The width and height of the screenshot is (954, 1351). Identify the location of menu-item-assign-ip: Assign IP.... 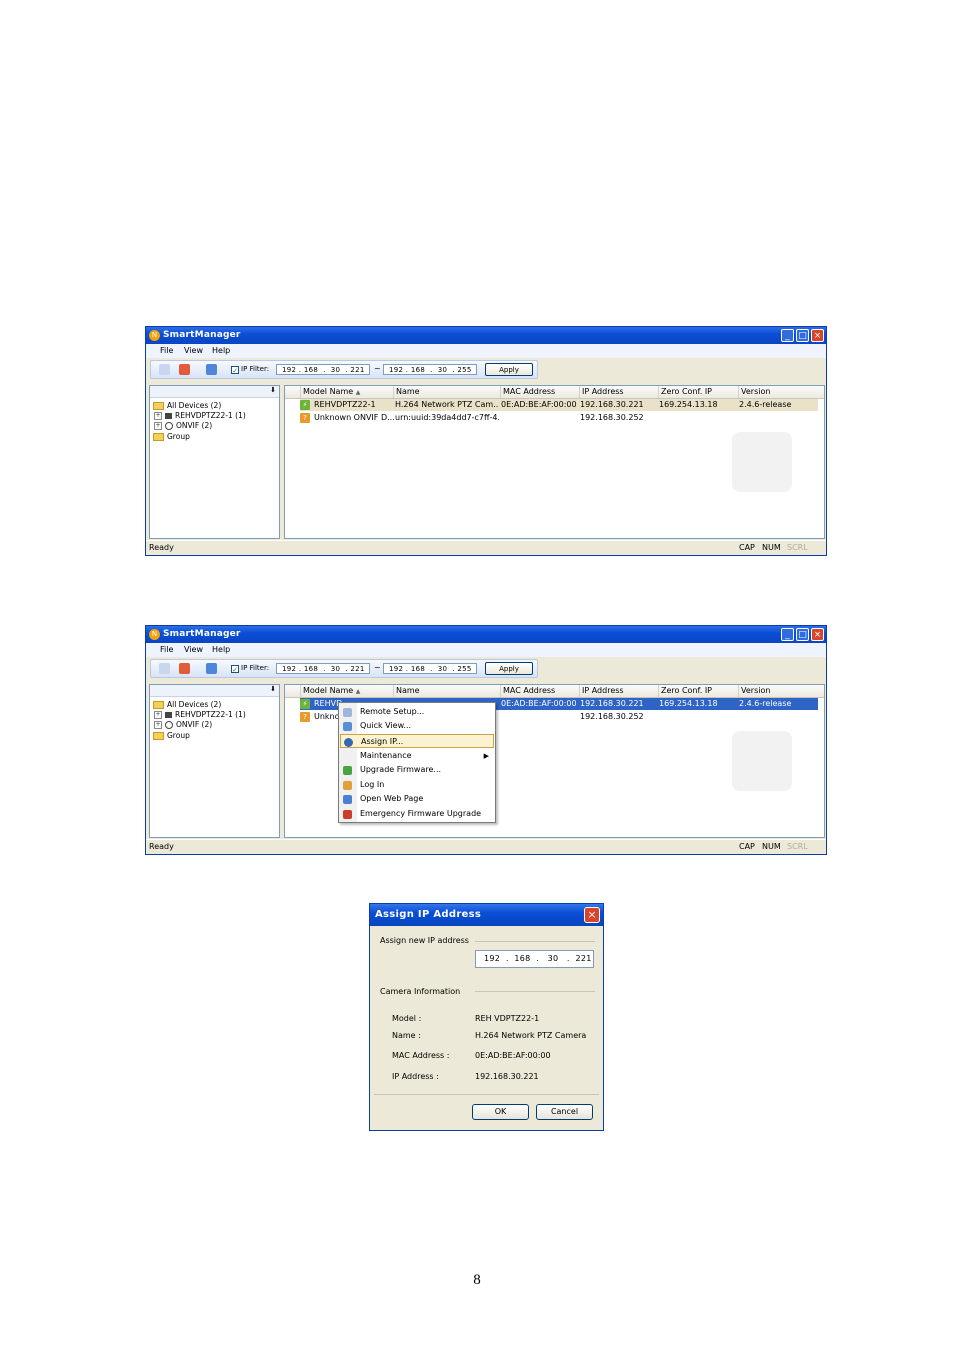
(417, 741).